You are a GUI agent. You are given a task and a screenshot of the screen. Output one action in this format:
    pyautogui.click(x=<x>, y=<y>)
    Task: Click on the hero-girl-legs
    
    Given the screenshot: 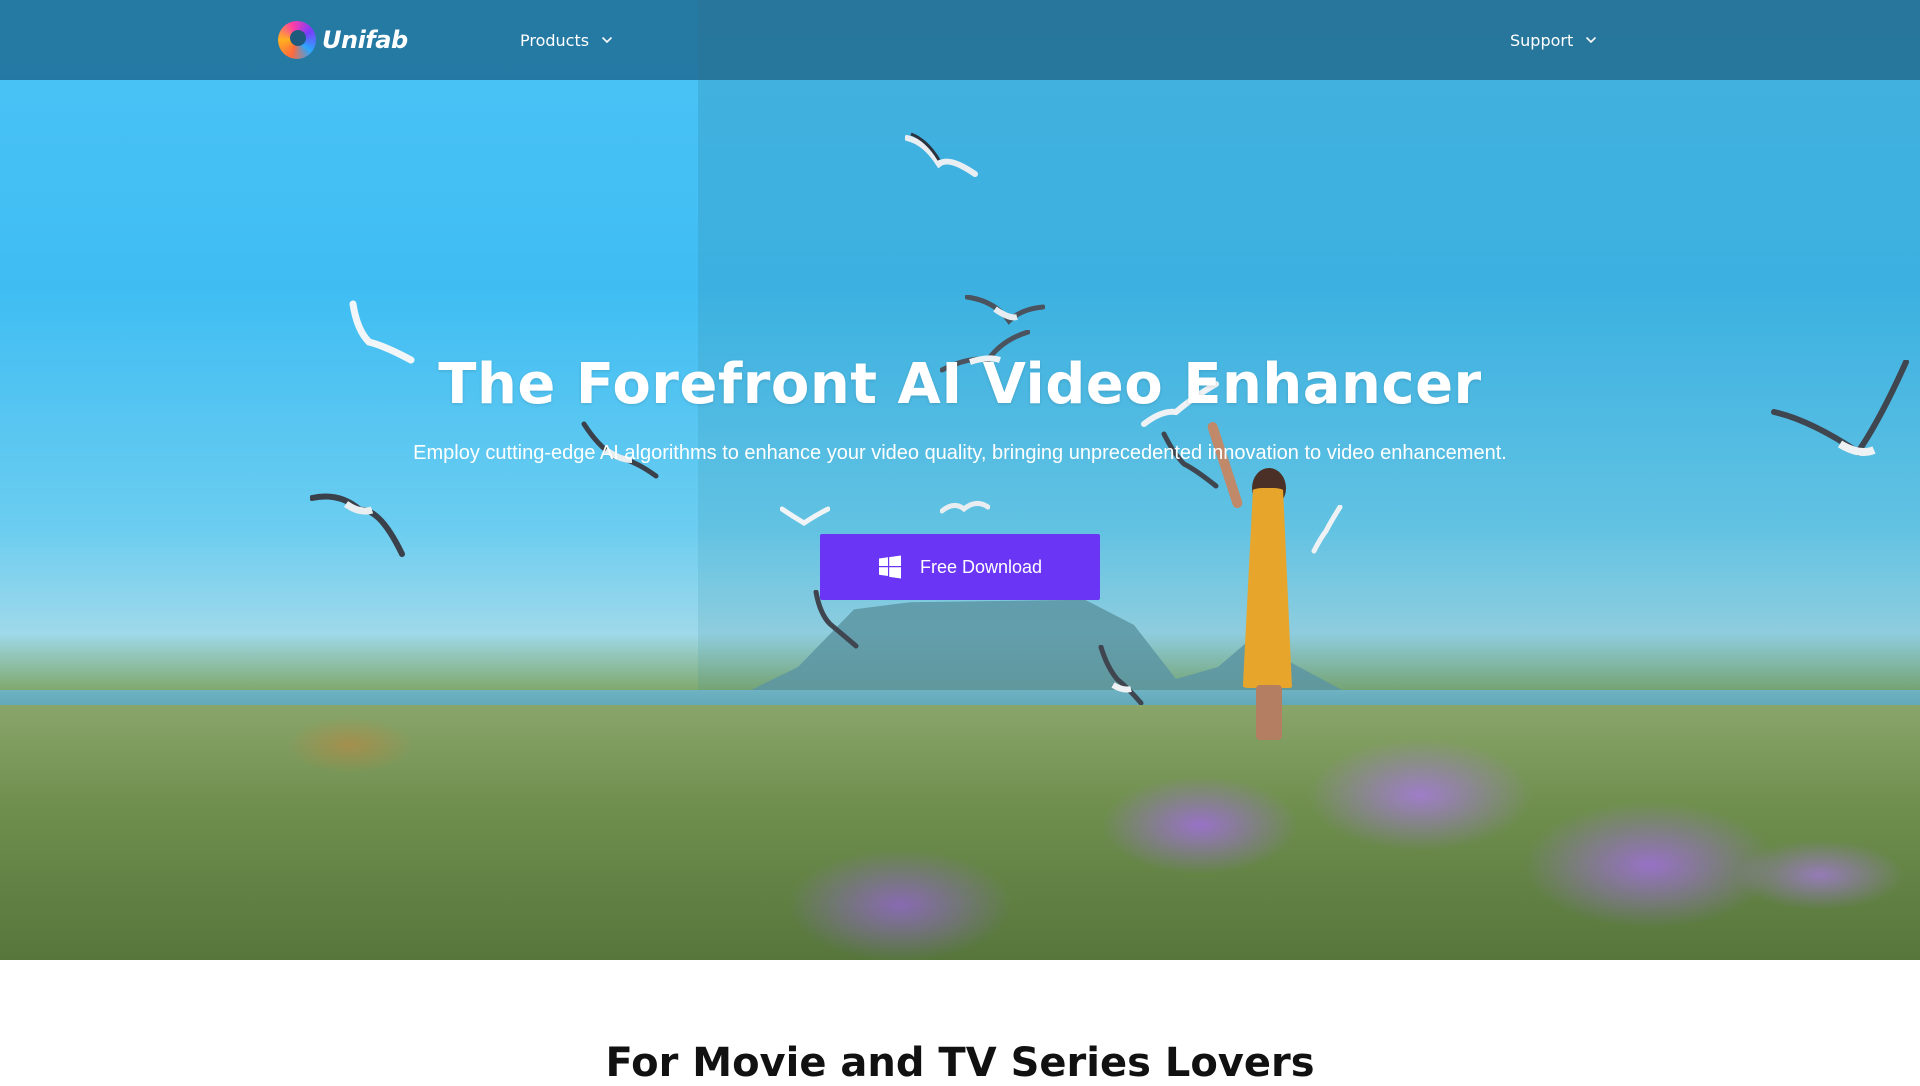 What is the action you would take?
    pyautogui.click(x=1269, y=712)
    